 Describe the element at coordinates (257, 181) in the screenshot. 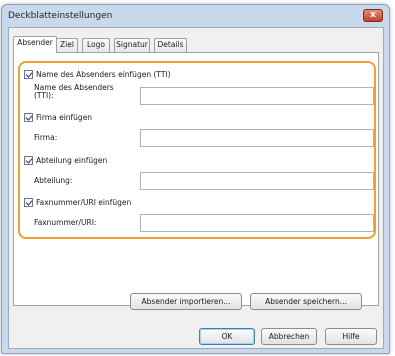

I see `dept-field` at that location.